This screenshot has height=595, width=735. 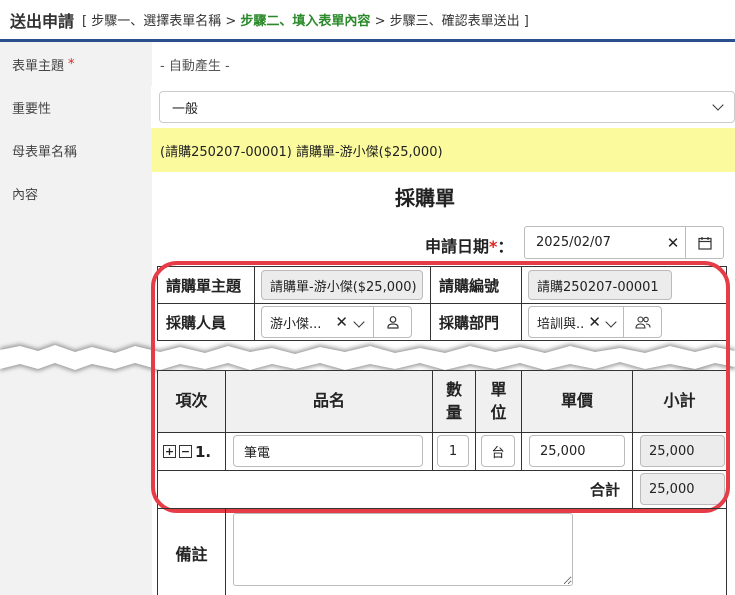 What do you see at coordinates (75, 107) in the screenshot?
I see `importance-label: 重要性` at bounding box center [75, 107].